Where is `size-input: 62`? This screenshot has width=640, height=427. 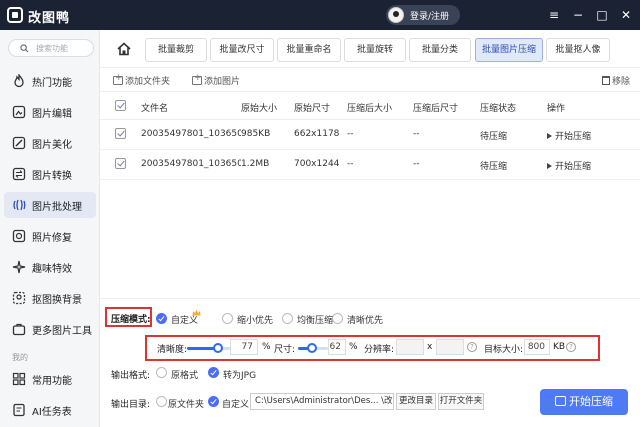 size-input: 62 is located at coordinates (337, 347).